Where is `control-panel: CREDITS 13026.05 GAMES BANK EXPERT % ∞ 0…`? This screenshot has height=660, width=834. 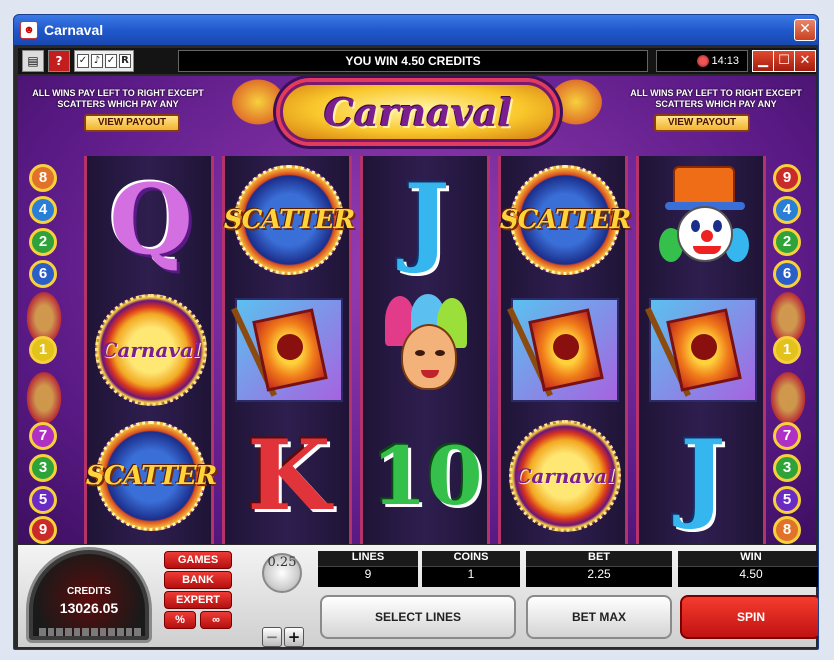
control-panel: CREDITS 13026.05 GAMES BANK EXPERT % ∞ 0… is located at coordinates (418, 596).